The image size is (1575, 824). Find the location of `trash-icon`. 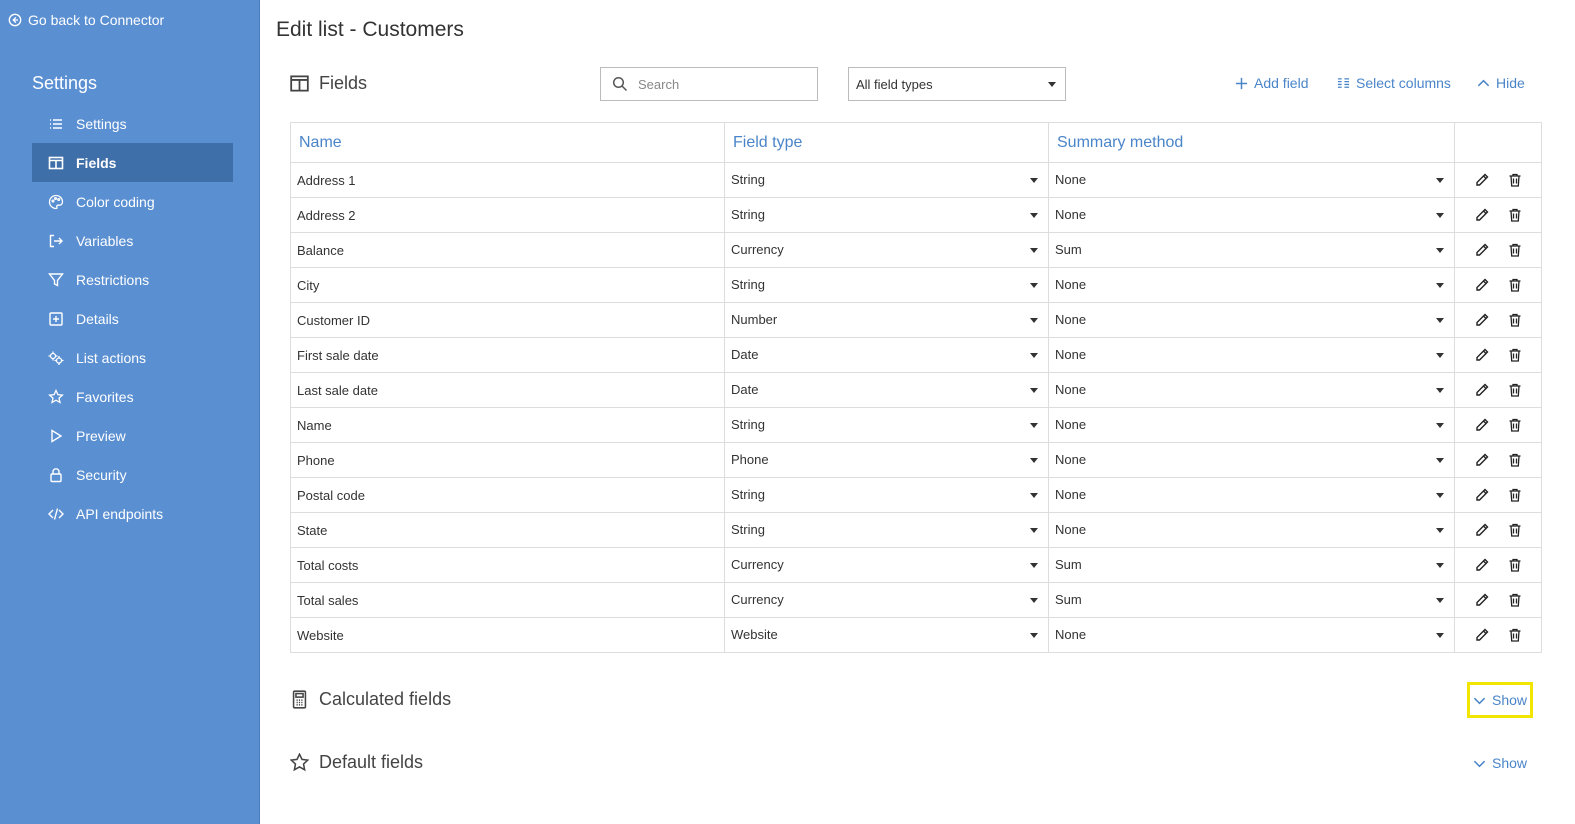

trash-icon is located at coordinates (1515, 565).